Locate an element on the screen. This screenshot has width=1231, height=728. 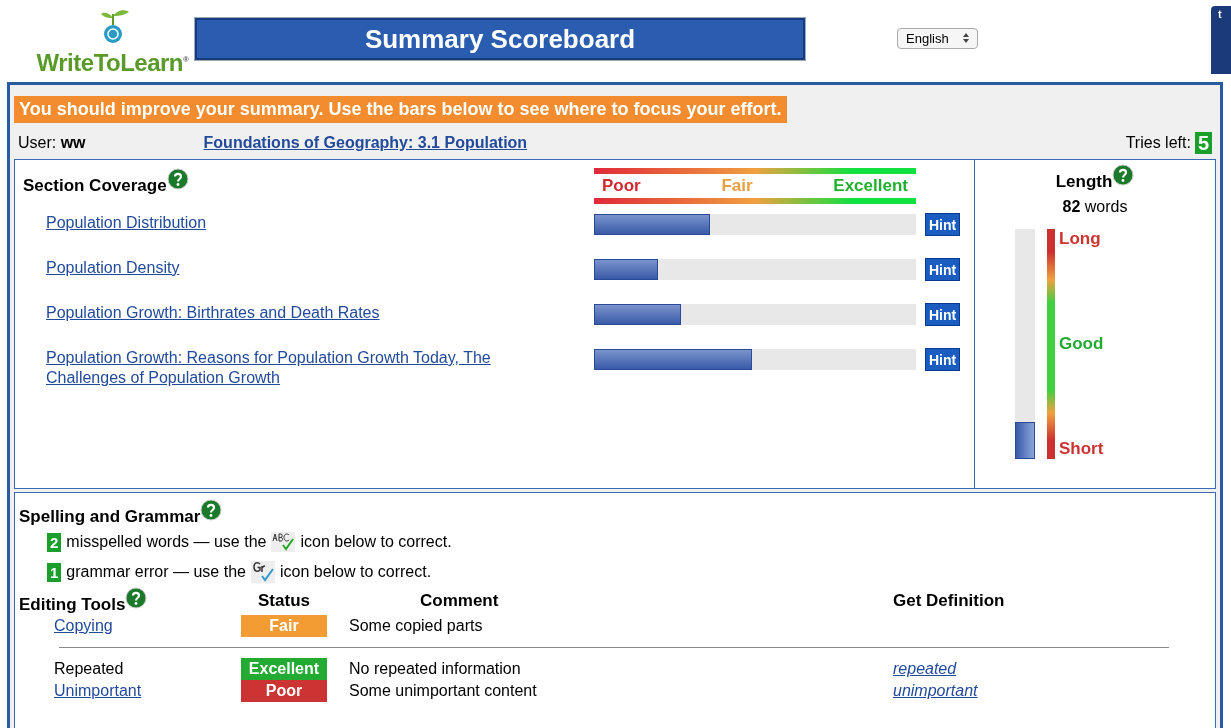
language-select: English is located at coordinates (937, 38).